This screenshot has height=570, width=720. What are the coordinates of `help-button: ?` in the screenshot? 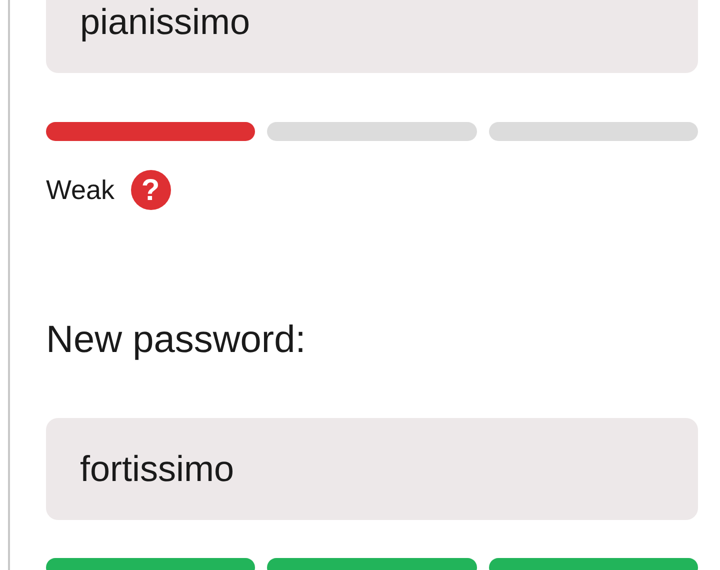 It's located at (150, 190).